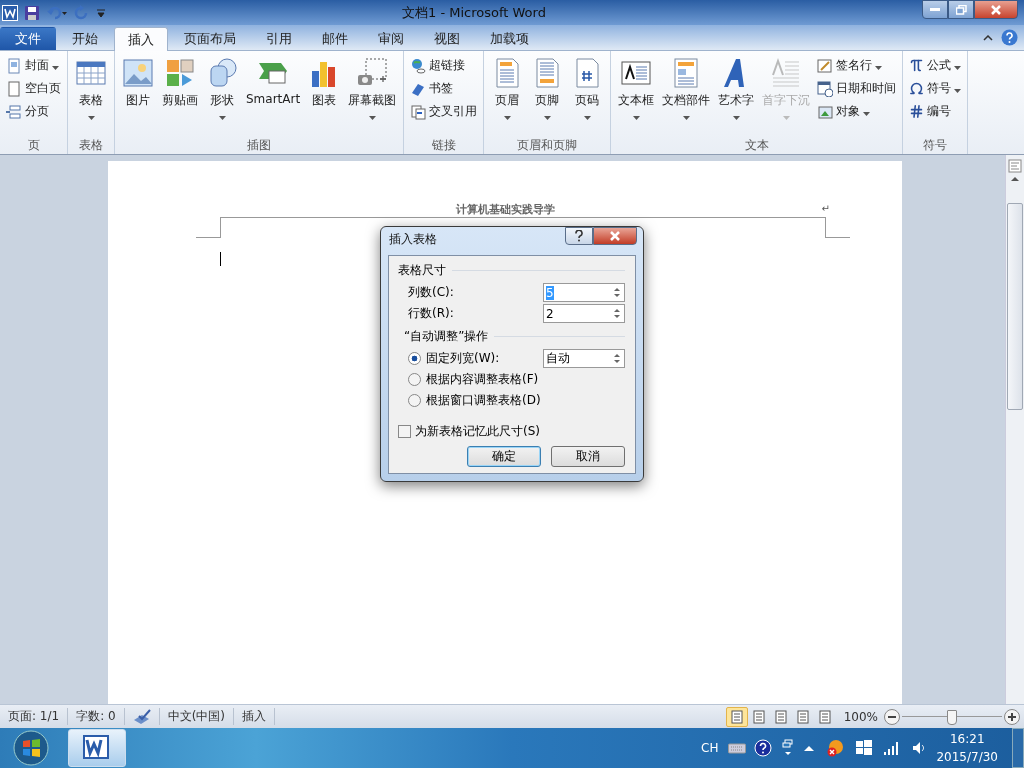  What do you see at coordinates (507, 95) in the screenshot?
I see `ribbon-button: 页眉` at bounding box center [507, 95].